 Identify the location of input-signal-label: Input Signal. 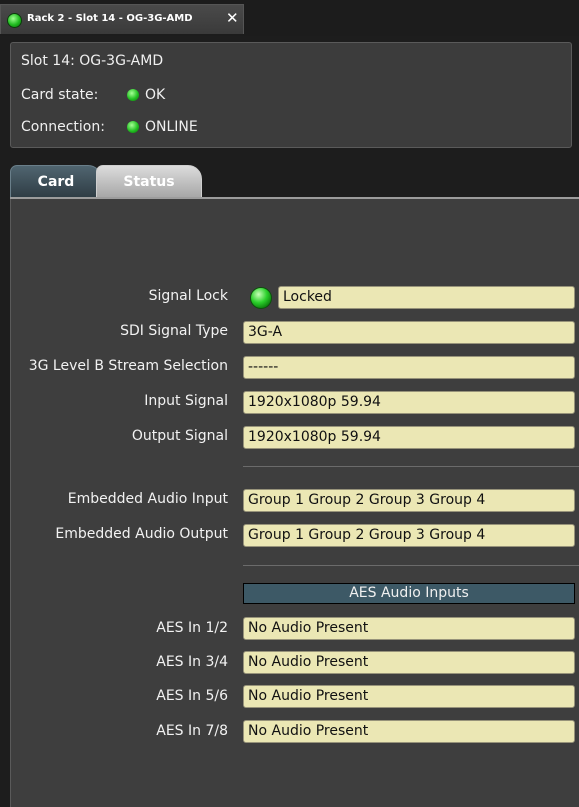
(186, 401).